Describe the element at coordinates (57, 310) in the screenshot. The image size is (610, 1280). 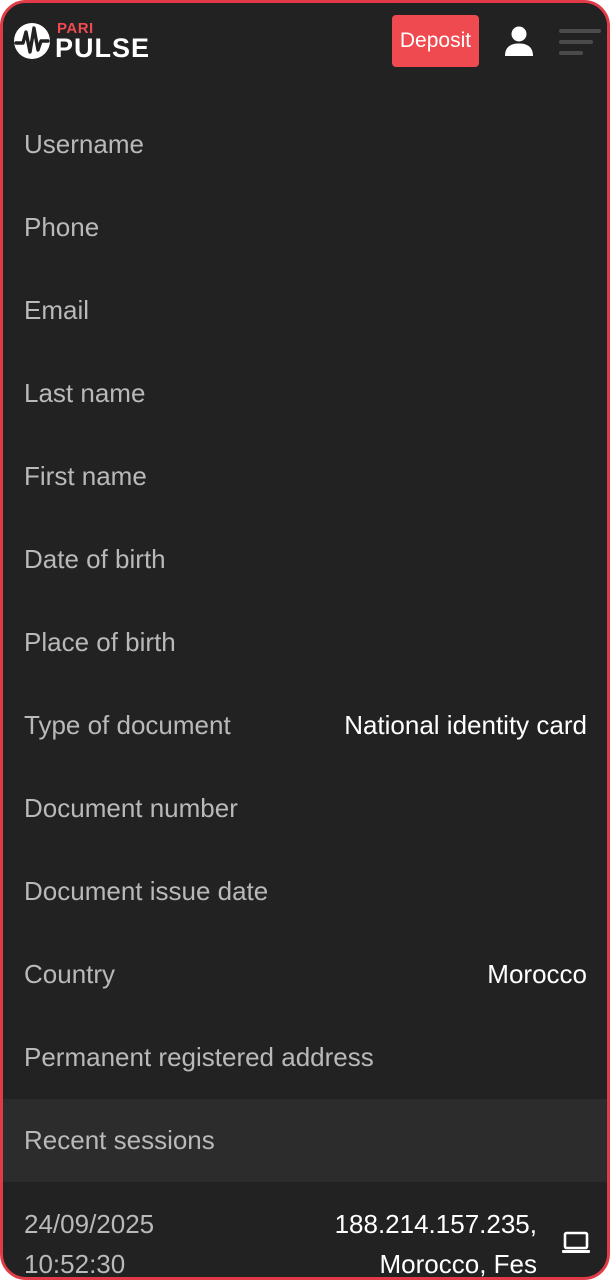
I see `row-label: Email` at that location.